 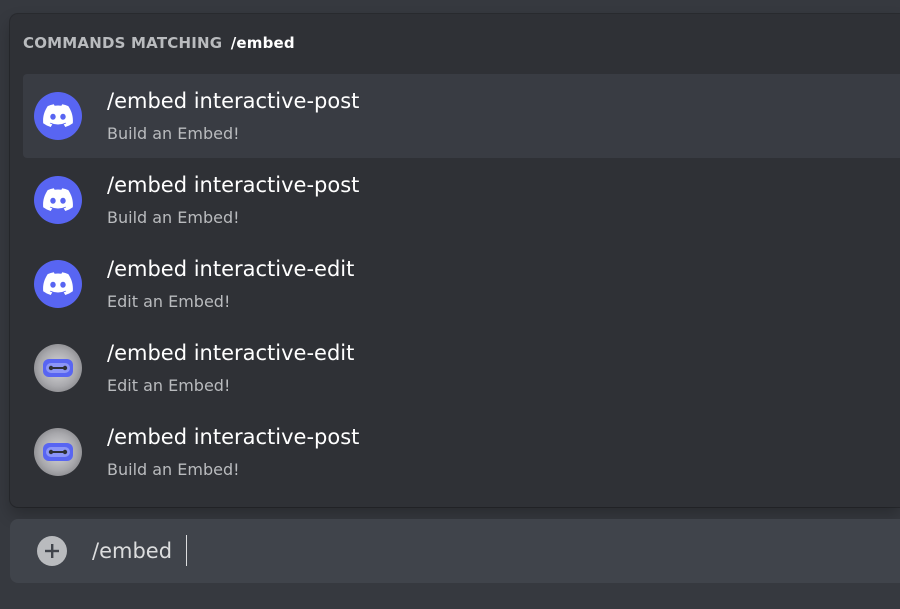 What do you see at coordinates (186, 550) in the screenshot?
I see `text-caret` at bounding box center [186, 550].